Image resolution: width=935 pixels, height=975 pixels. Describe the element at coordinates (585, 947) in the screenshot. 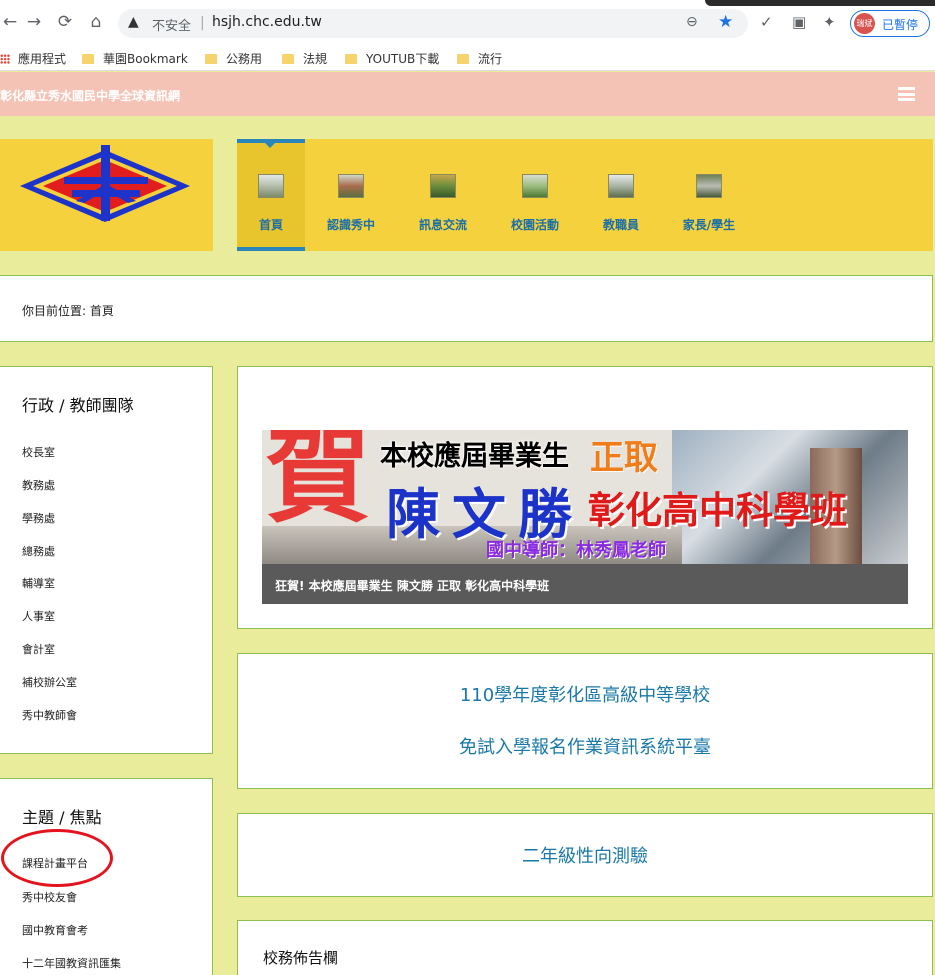

I see `bulletin-board: 校務佈告欄` at that location.